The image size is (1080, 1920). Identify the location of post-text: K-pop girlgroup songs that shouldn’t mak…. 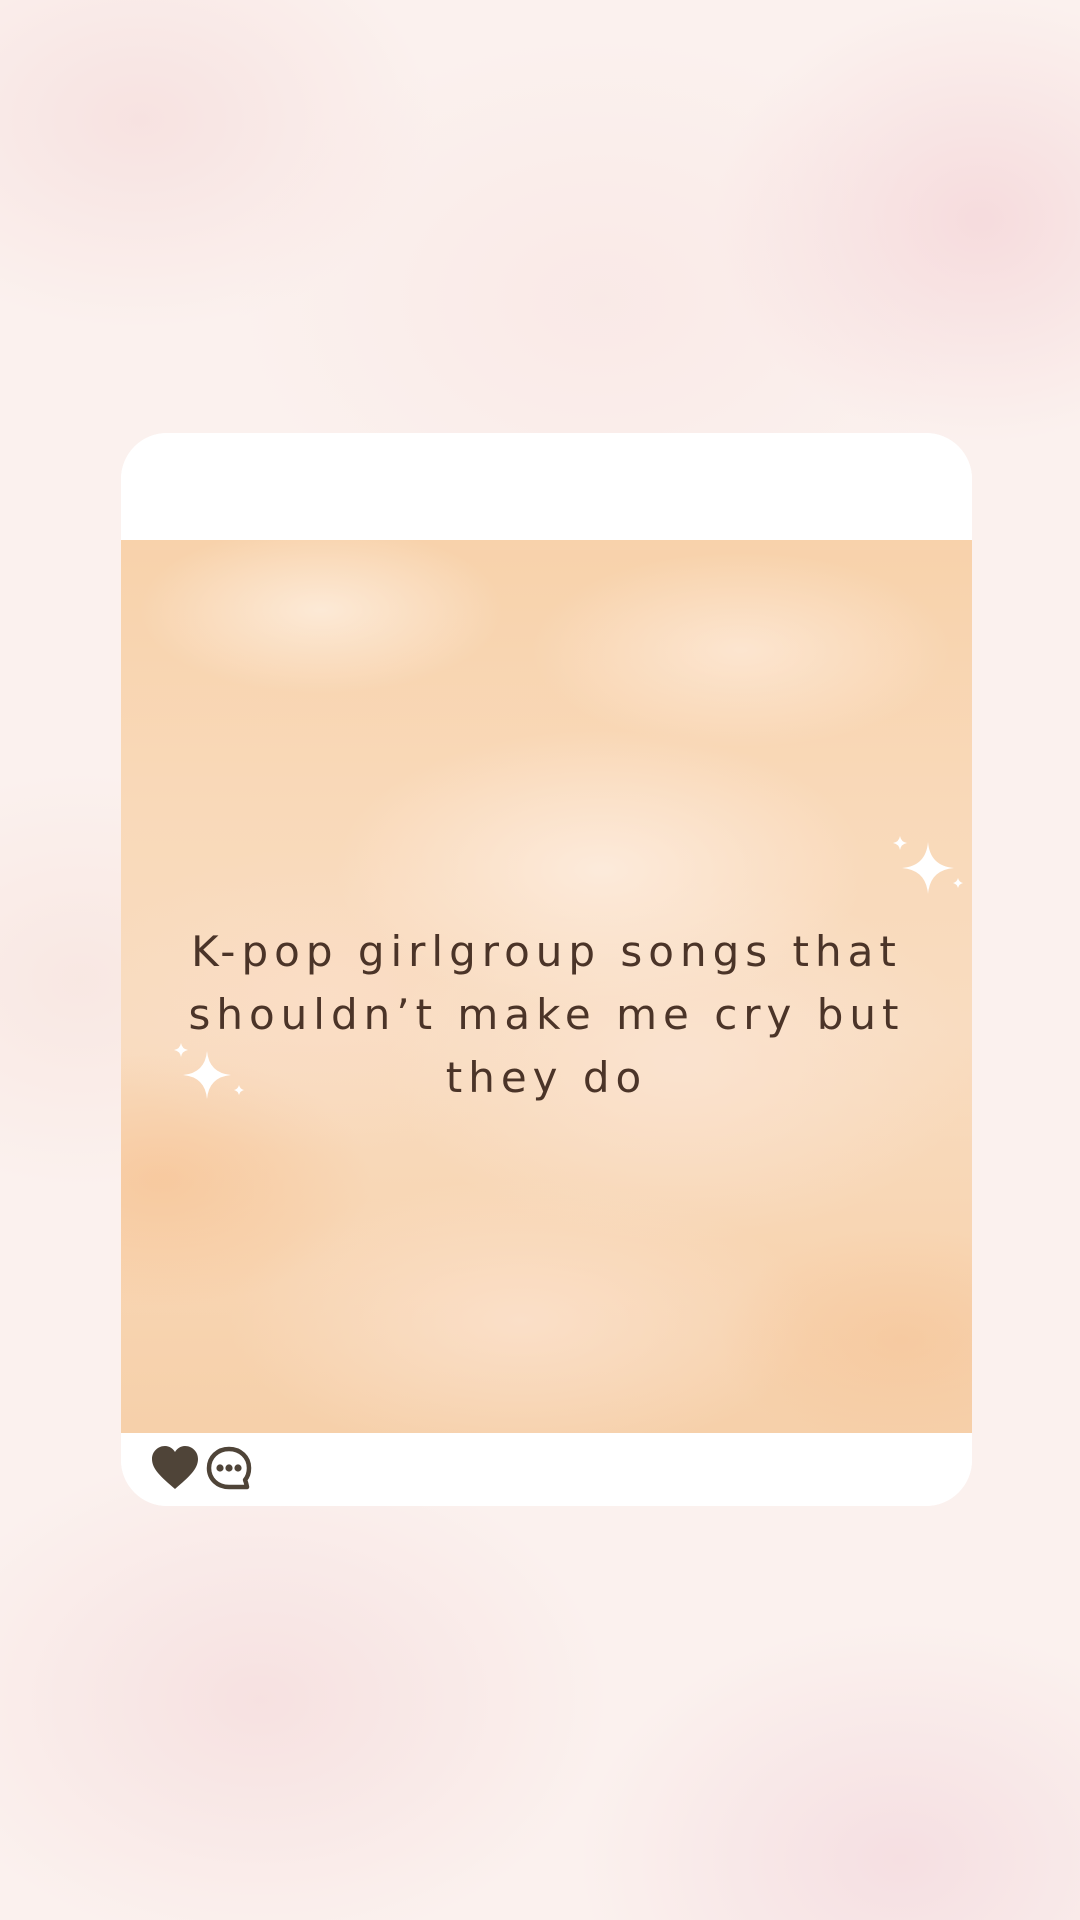
(546, 1014).